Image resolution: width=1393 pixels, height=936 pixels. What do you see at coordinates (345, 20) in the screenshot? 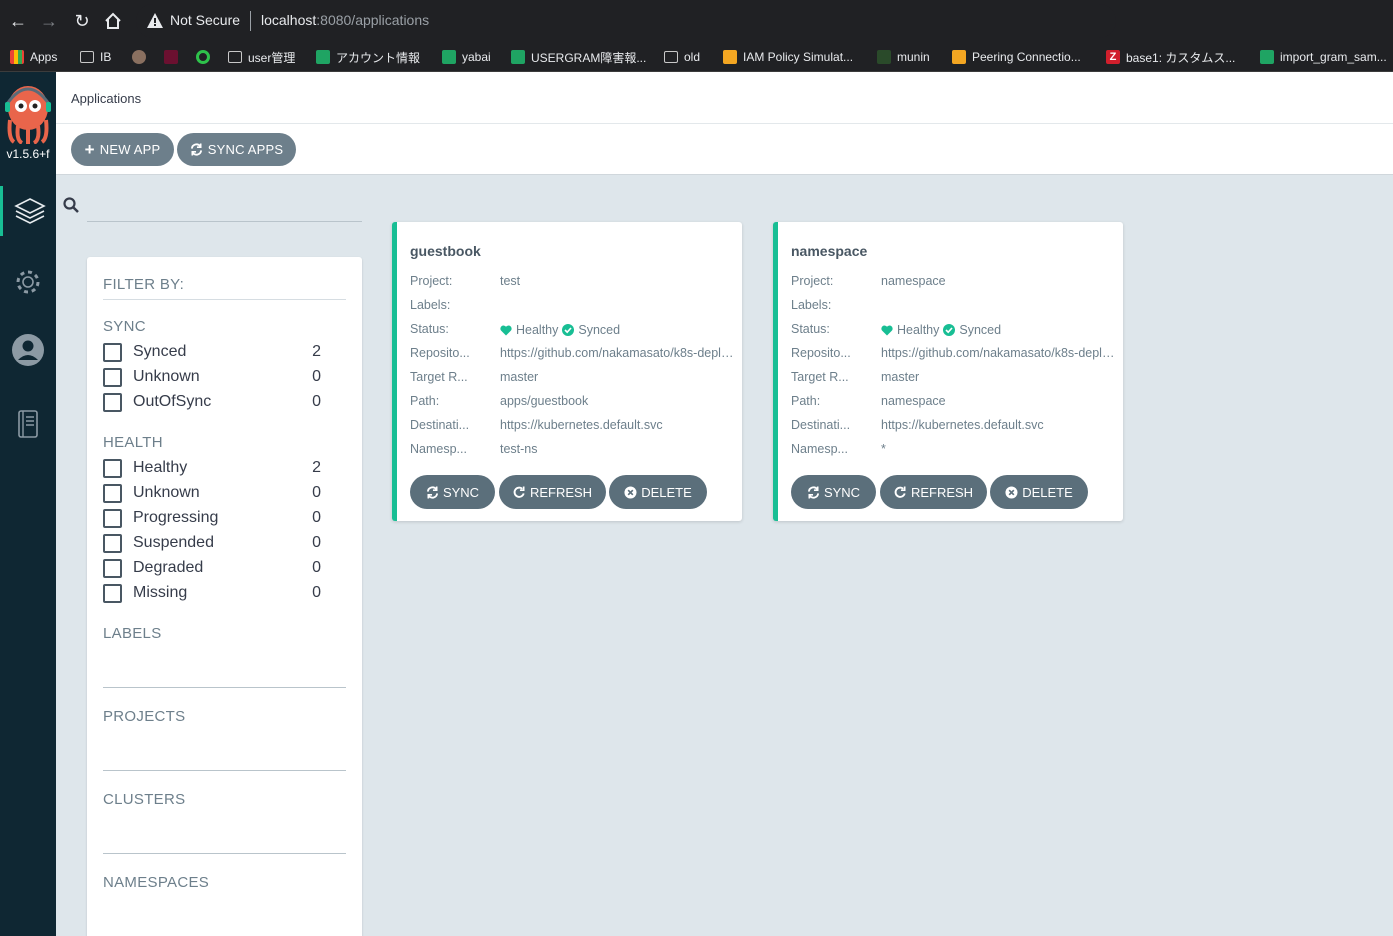
I see `url-text: localhost:8080/applications` at bounding box center [345, 20].